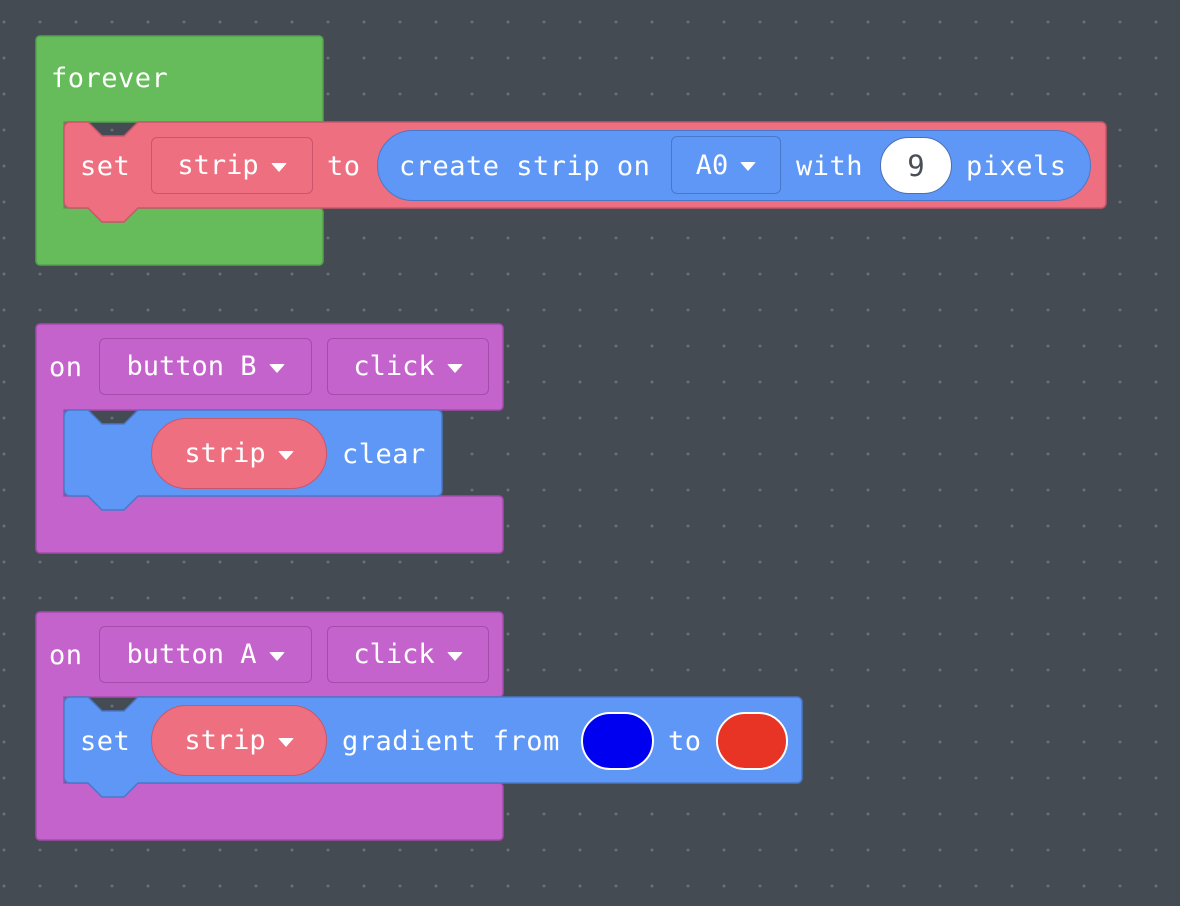 The image size is (1180, 906). I want to click on gradient-from-label: gradient from, so click(451, 741).